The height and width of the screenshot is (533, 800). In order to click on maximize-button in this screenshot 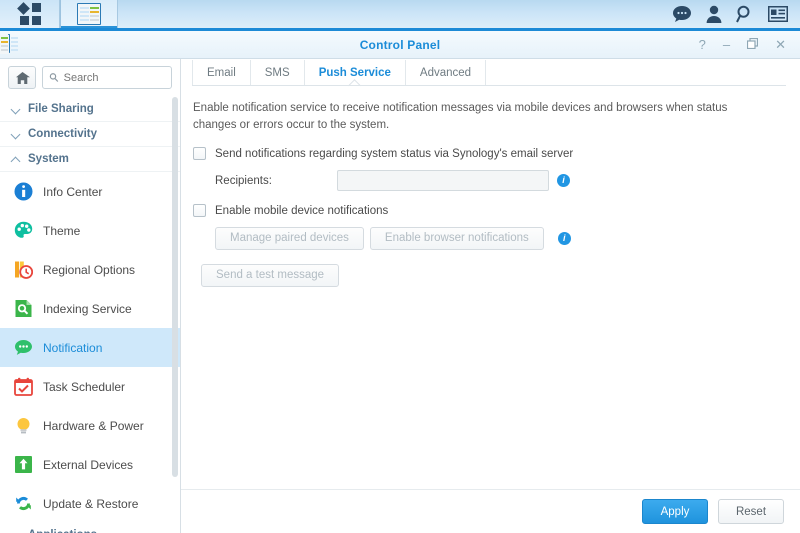, I will do `click(752, 44)`.